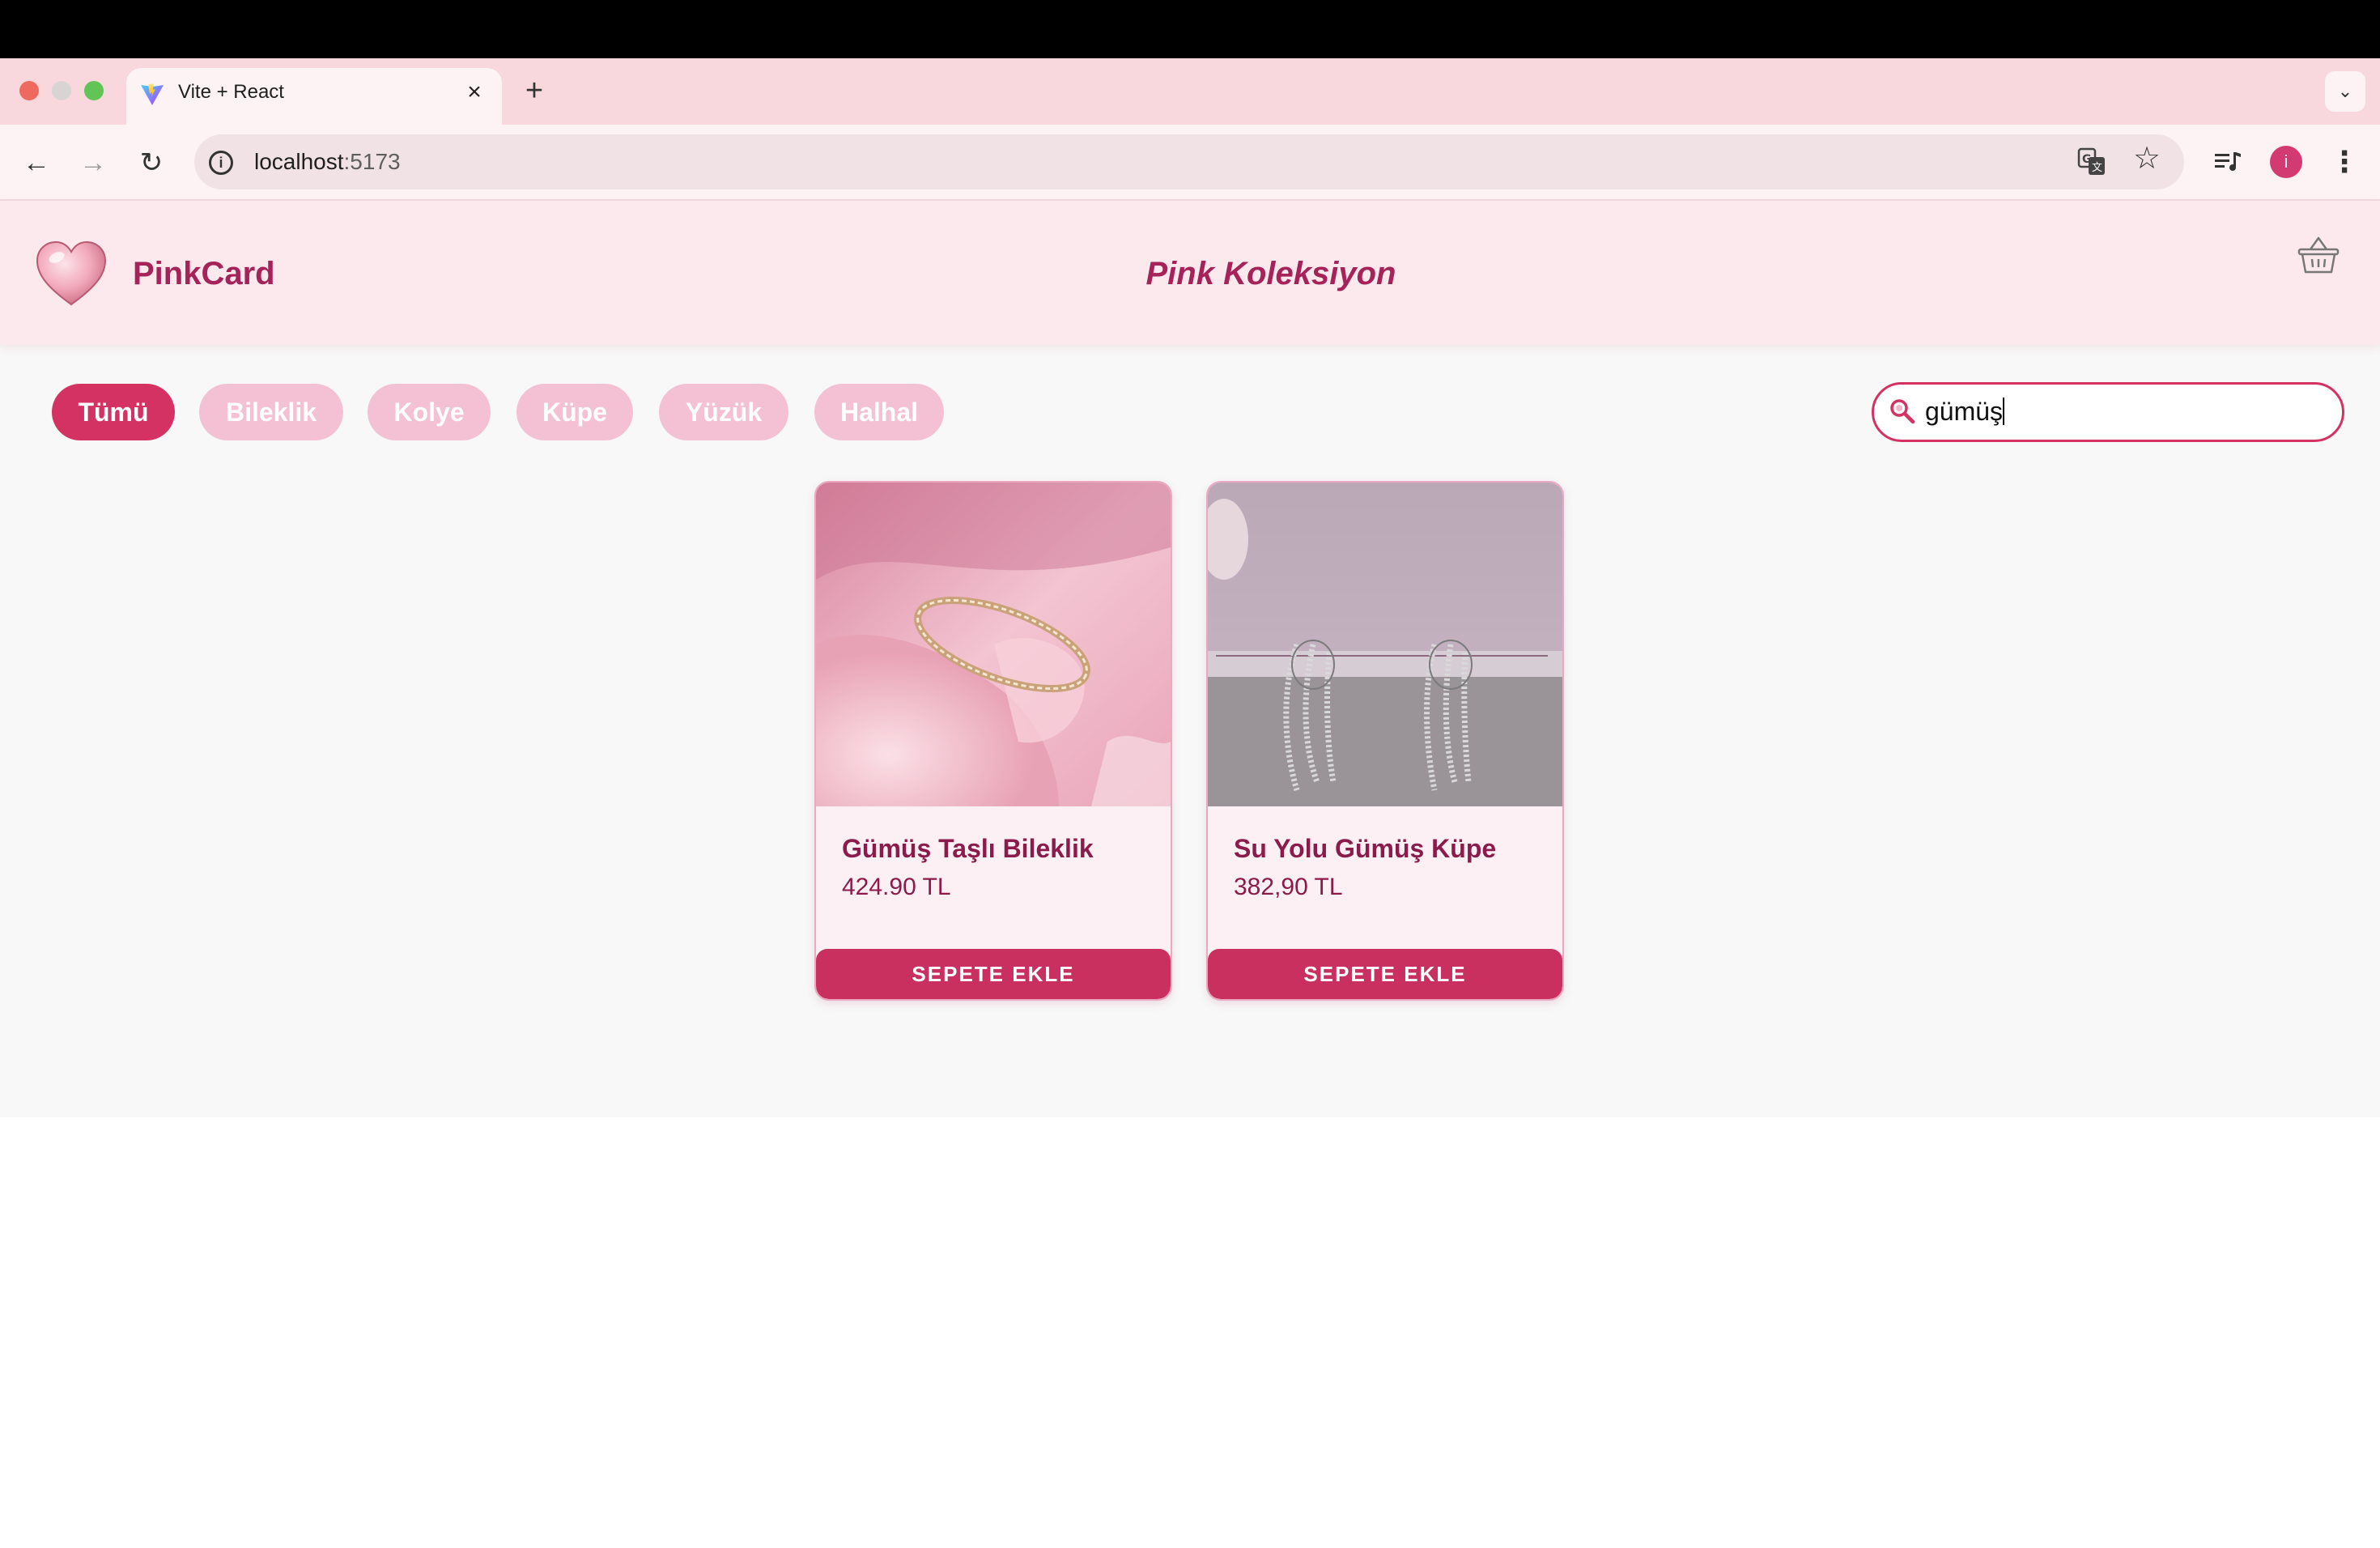 The height and width of the screenshot is (1548, 2380). I want to click on media-controls-icon, so click(2228, 162).